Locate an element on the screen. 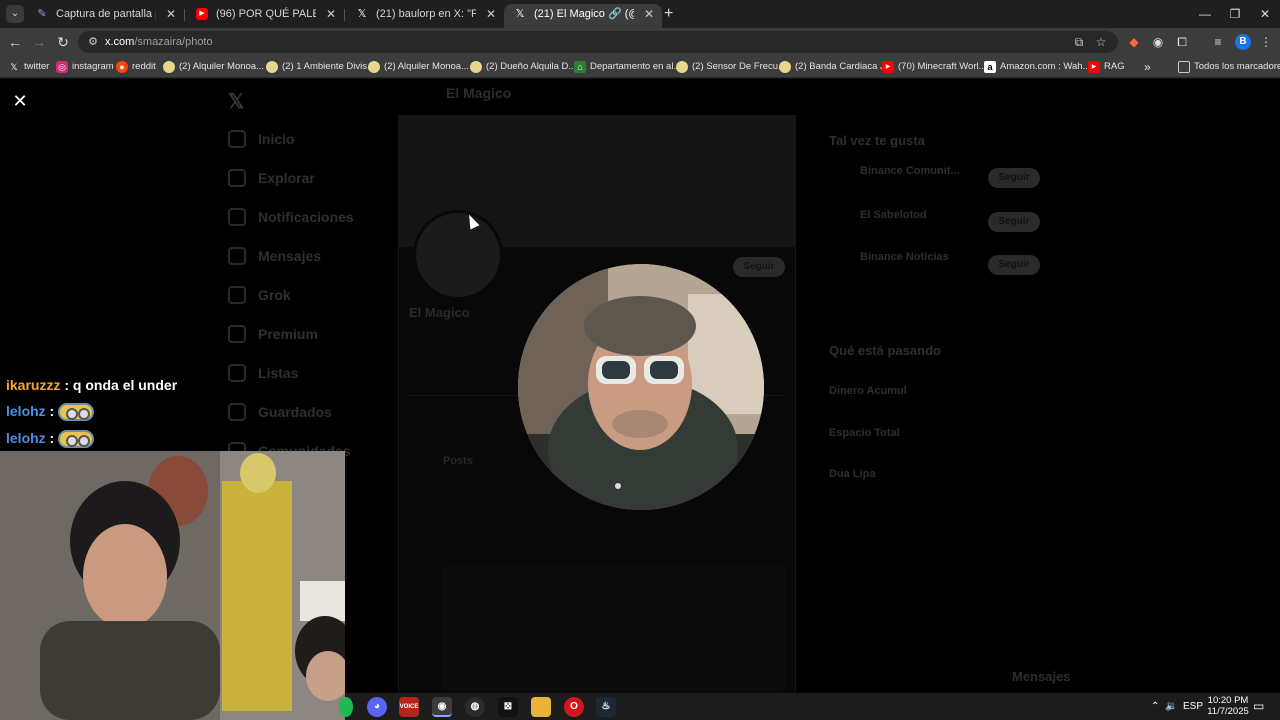 This screenshot has width=1280, height=720. back-button: ← is located at coordinates (15, 42).